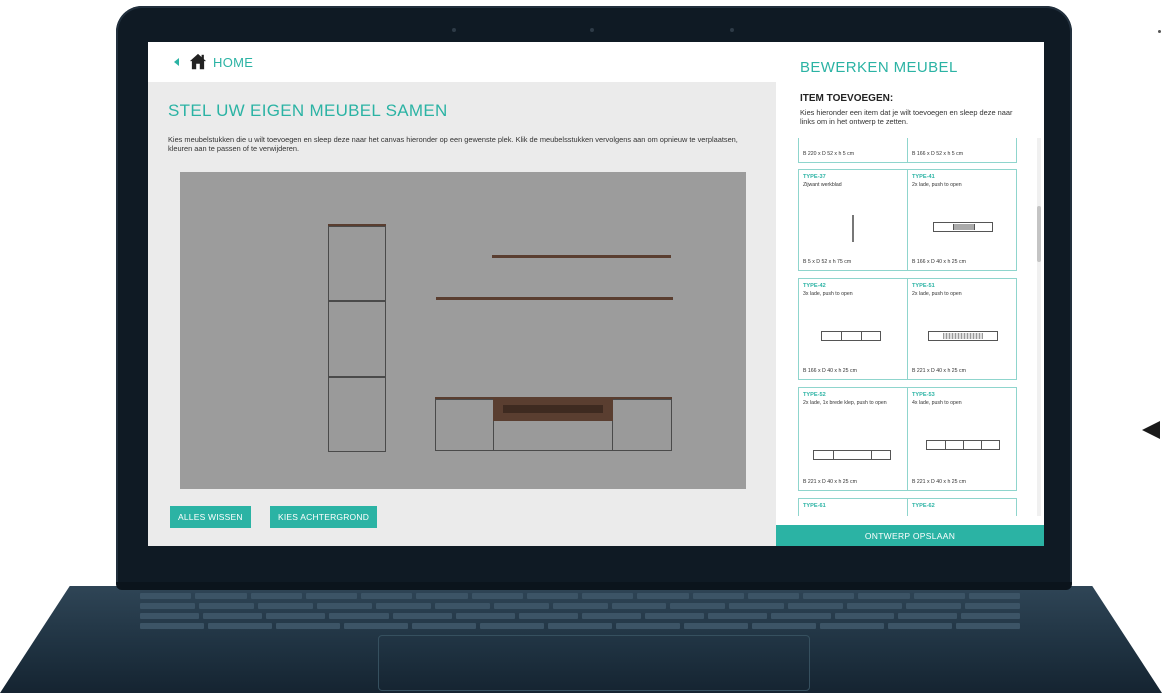  I want to click on laptop-hinge, so click(594, 586).